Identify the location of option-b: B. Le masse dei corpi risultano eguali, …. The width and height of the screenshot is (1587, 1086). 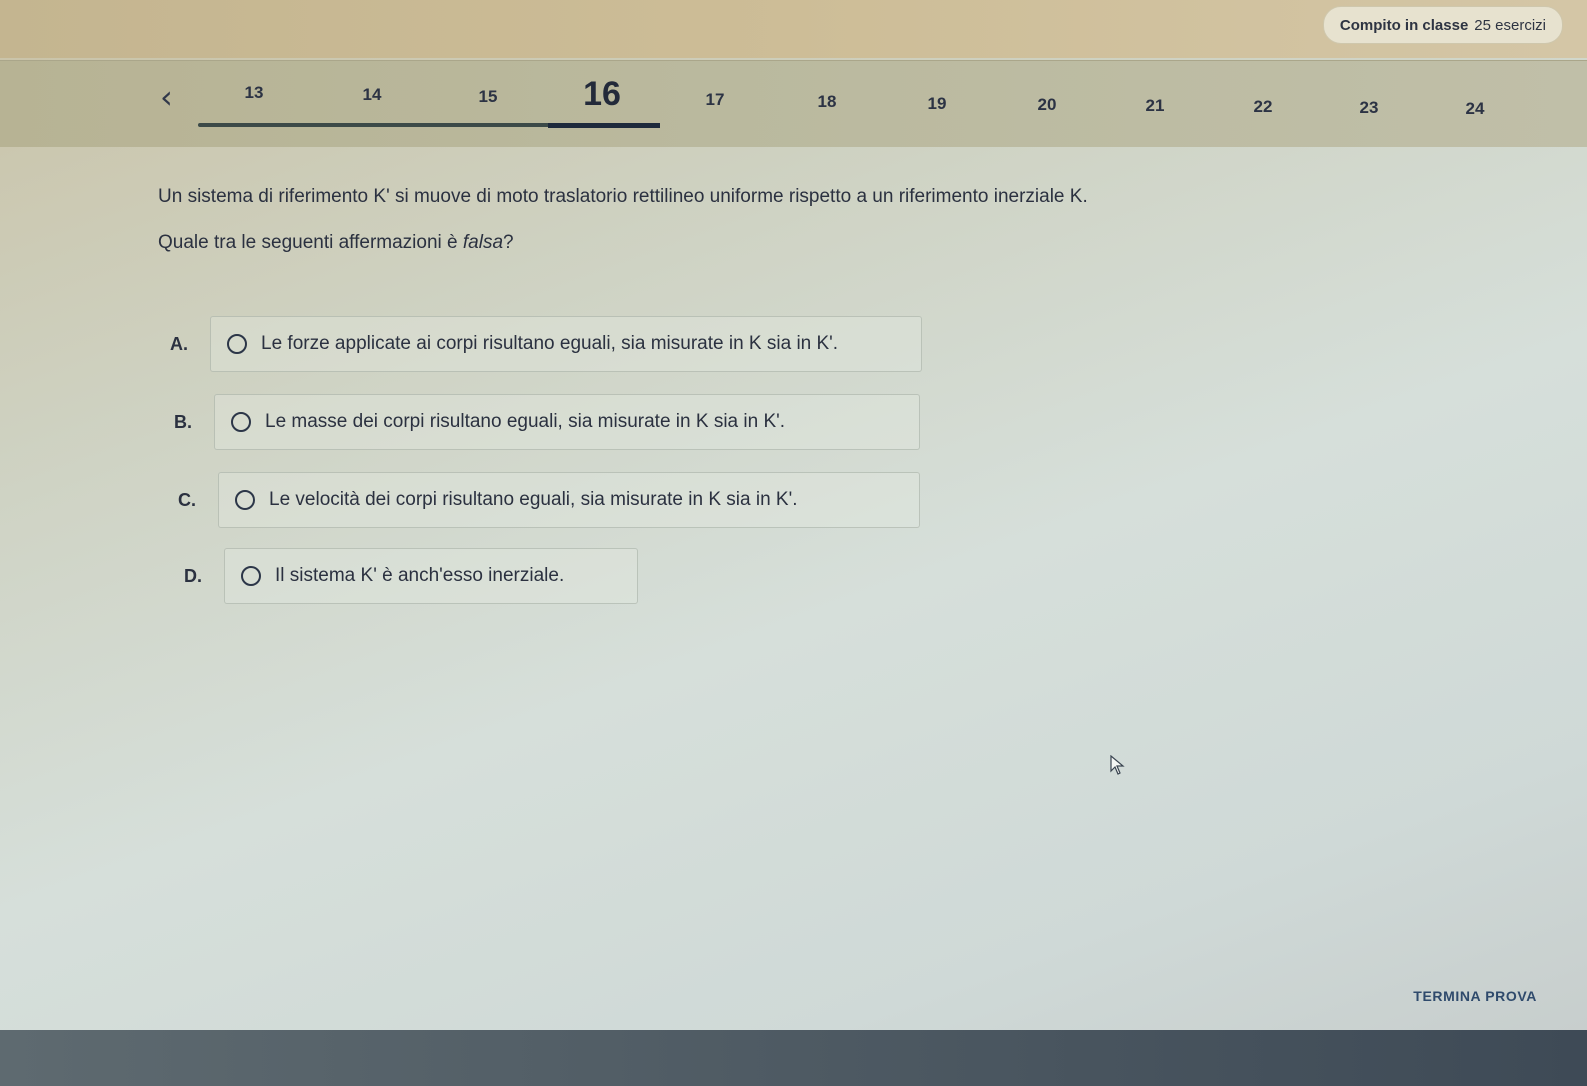
(547, 422).